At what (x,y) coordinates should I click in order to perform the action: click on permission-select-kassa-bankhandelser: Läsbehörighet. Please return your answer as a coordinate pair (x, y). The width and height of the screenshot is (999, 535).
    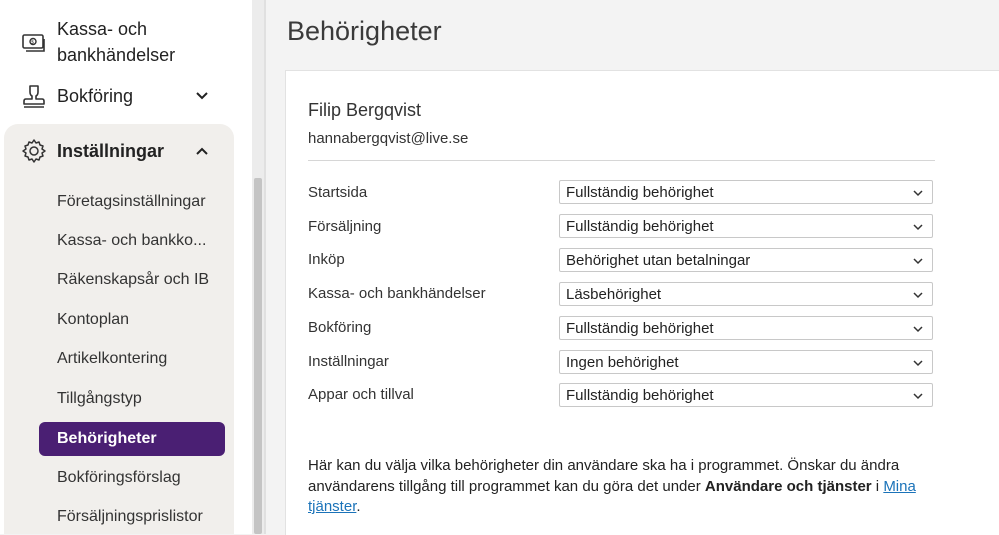
    Looking at the image, I should click on (746, 294).